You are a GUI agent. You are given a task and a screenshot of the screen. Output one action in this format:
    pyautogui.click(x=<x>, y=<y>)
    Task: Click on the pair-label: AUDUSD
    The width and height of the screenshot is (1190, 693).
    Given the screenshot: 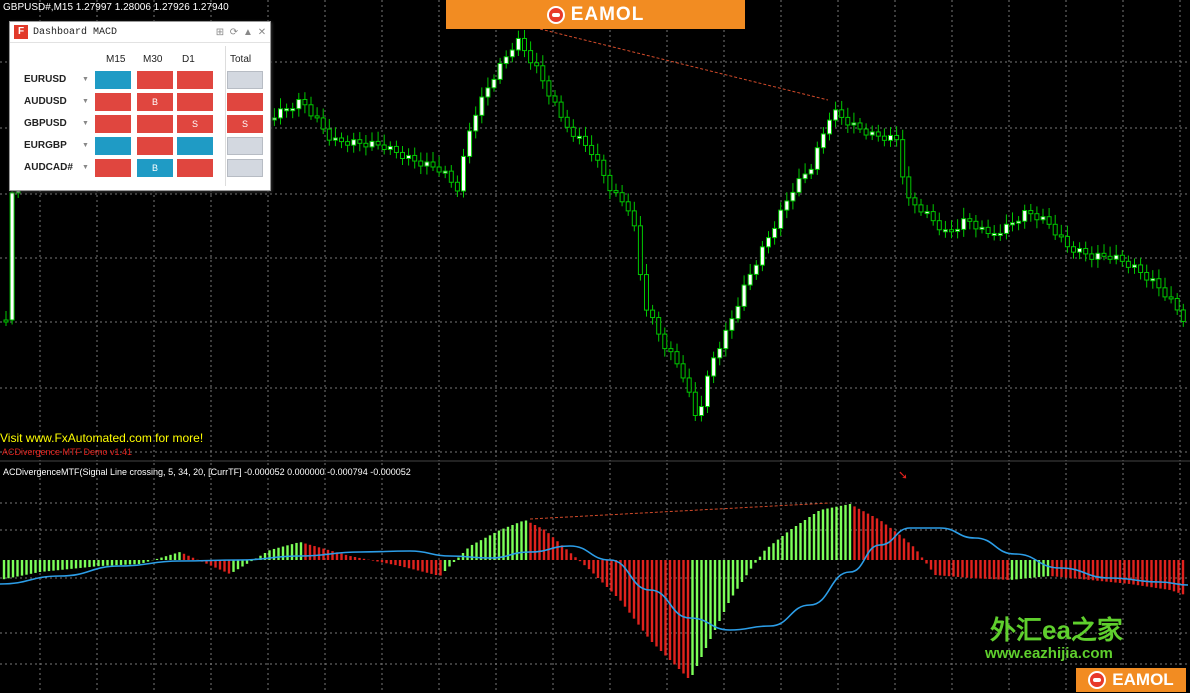 What is the action you would take?
    pyautogui.click(x=45, y=101)
    